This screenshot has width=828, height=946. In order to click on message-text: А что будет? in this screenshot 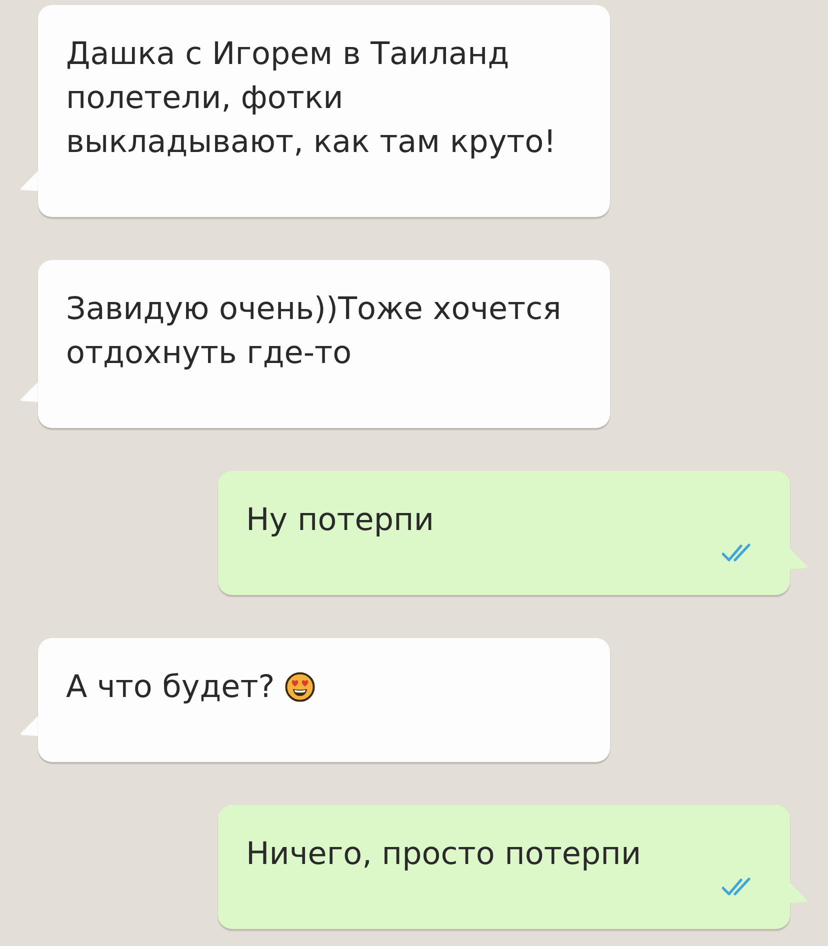, I will do `click(170, 687)`.